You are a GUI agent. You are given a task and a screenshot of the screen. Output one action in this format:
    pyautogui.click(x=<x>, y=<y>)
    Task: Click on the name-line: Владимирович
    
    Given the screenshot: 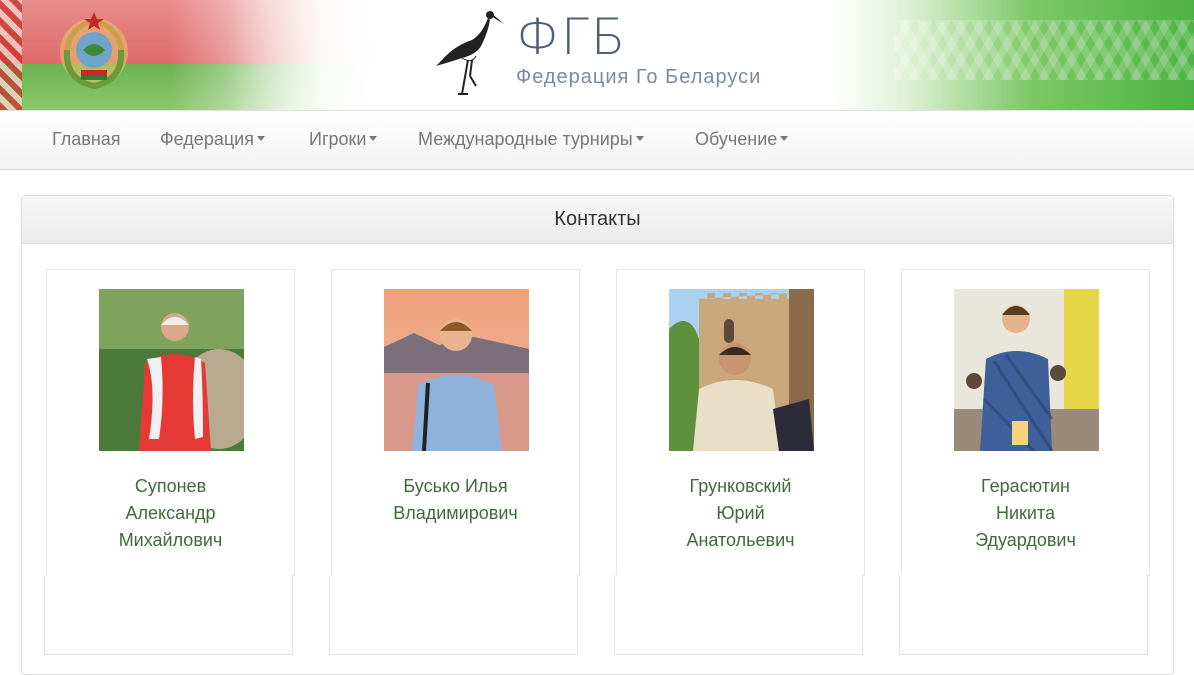 What is the action you would take?
    pyautogui.click(x=455, y=513)
    